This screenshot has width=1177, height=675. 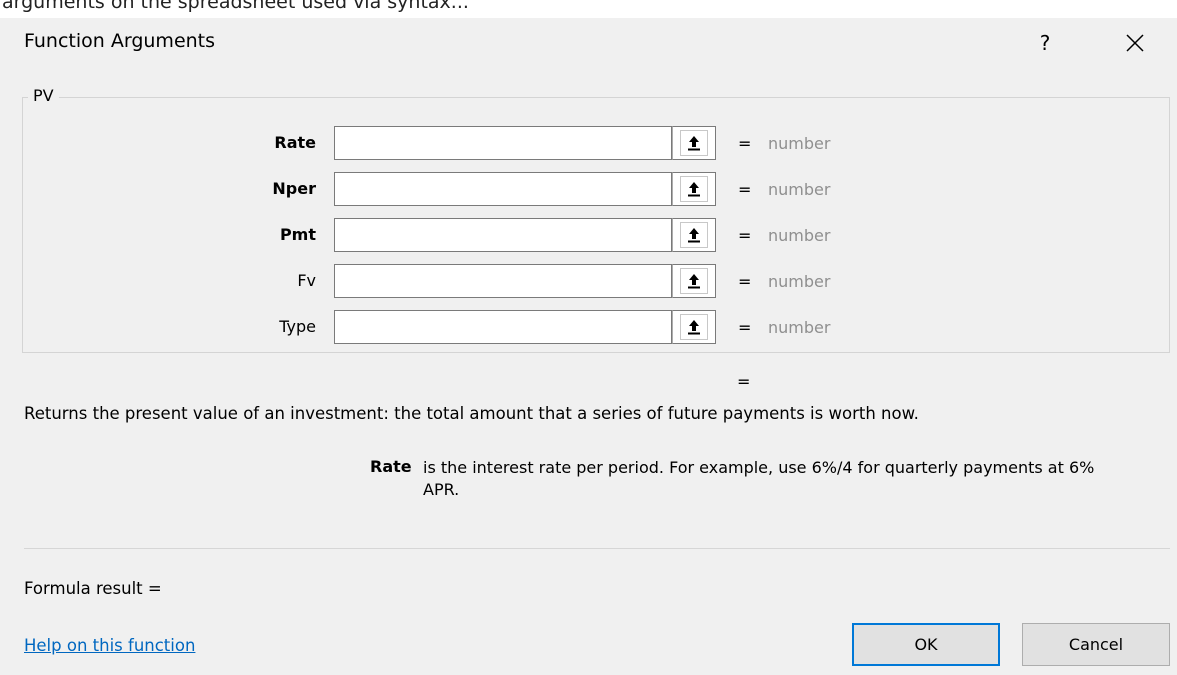 I want to click on close-button, so click(x=1135, y=43).